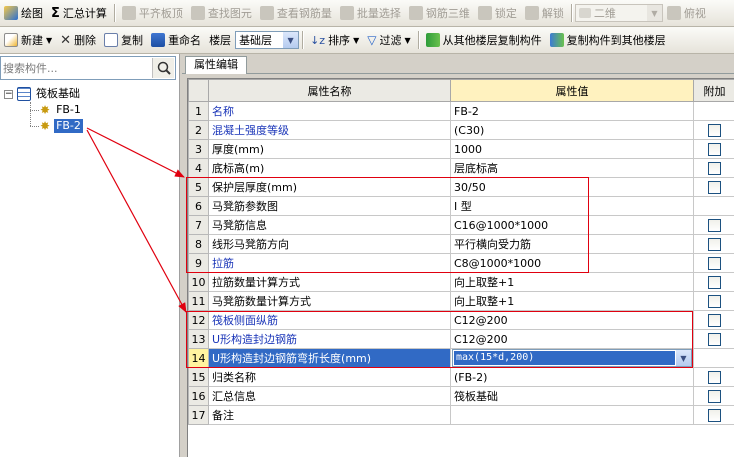 This screenshot has height=457, width=734. Describe the element at coordinates (216, 65) in the screenshot. I see `tab-property-edit: 属性编辑` at that location.